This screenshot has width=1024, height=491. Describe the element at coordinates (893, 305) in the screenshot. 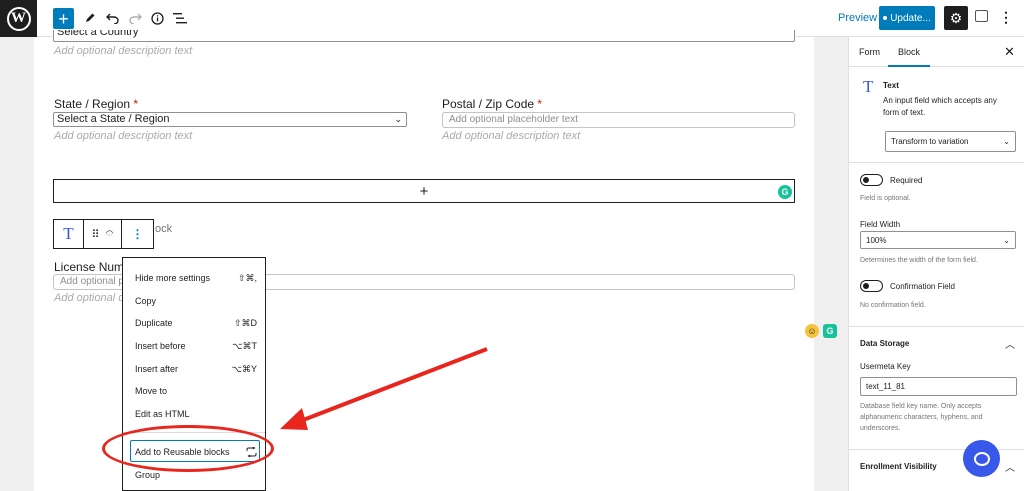

I see `confirmation-help: No confirmation field.` at that location.